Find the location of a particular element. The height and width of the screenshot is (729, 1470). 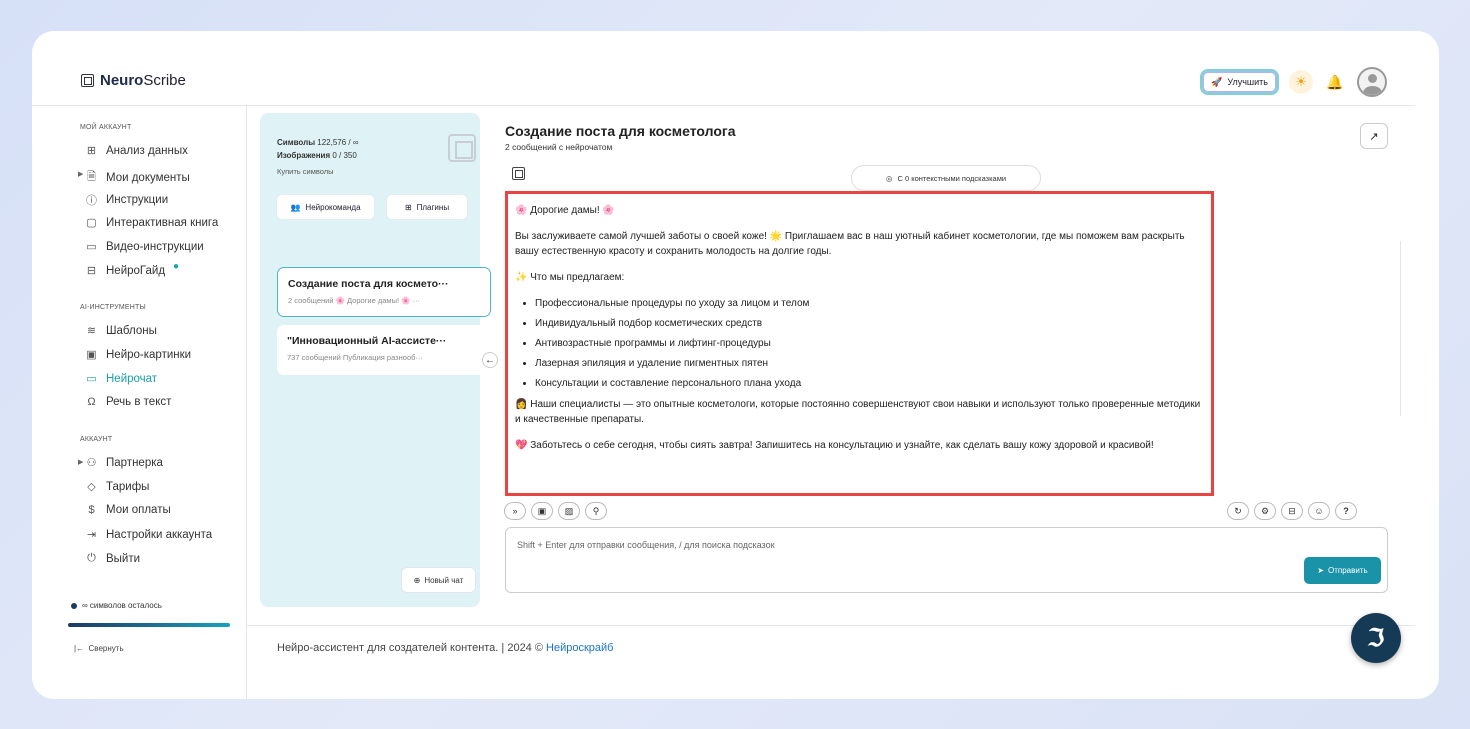

sidebar-item-label: Речь в текст is located at coordinates (139, 402).